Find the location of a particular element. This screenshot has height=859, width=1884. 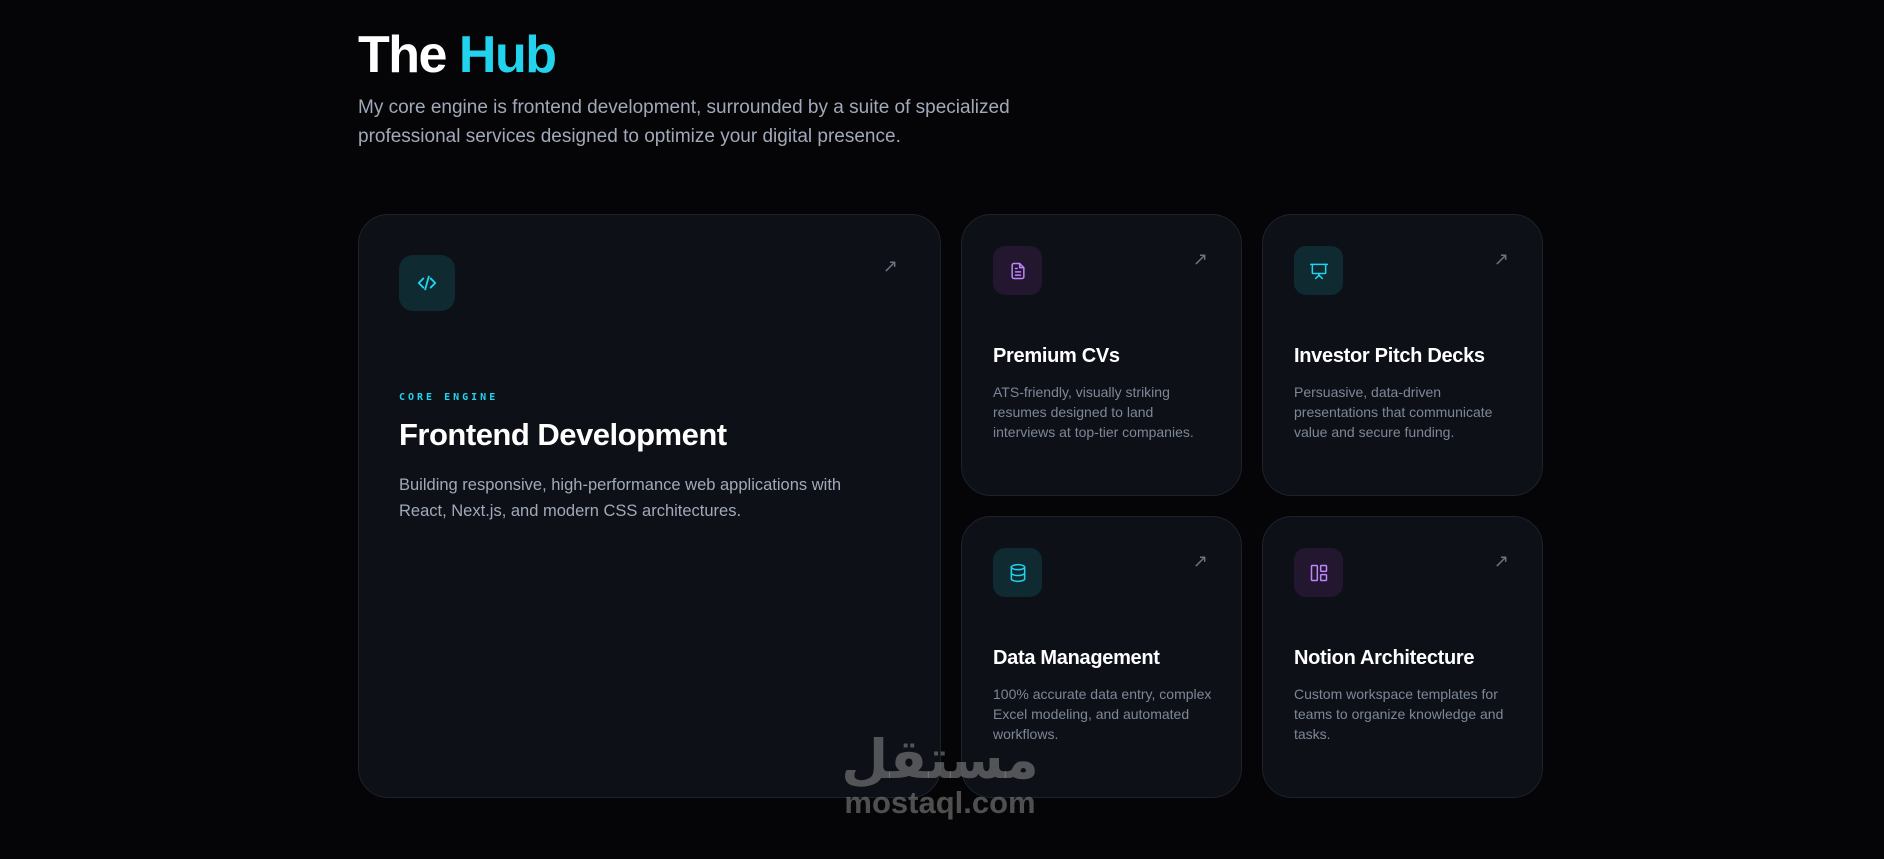

document-icon is located at coordinates (1017, 270).